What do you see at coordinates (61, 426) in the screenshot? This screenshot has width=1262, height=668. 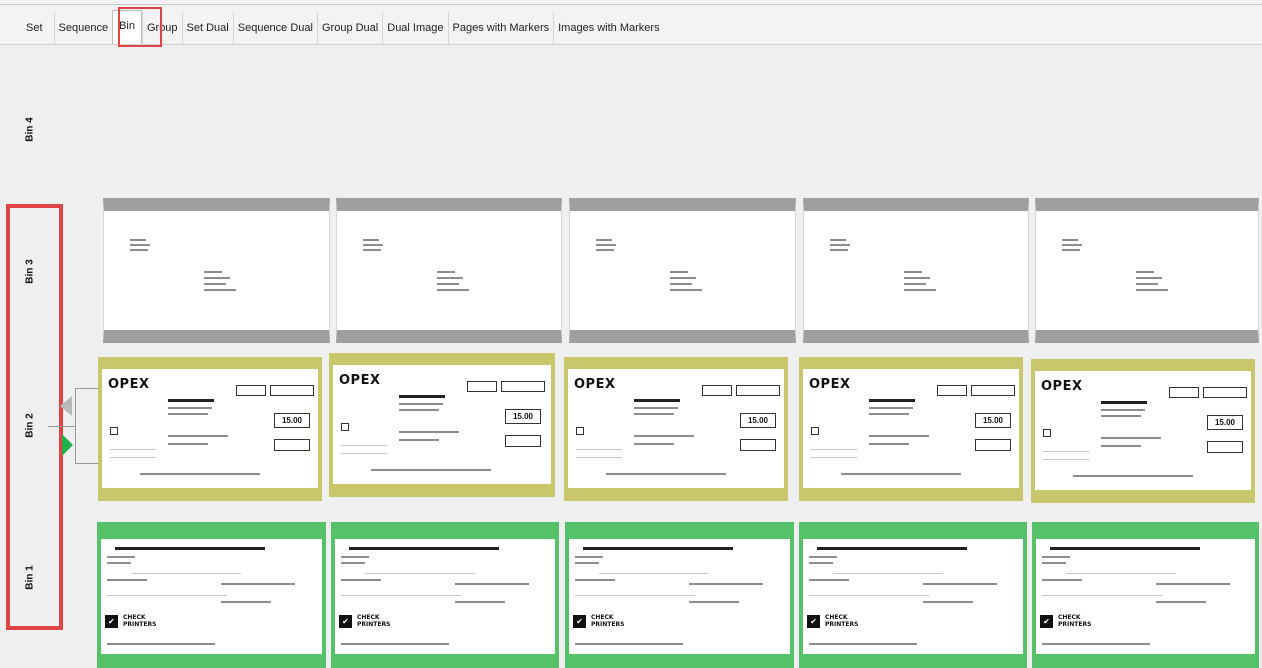 I see `marker-bracket-tick` at bounding box center [61, 426].